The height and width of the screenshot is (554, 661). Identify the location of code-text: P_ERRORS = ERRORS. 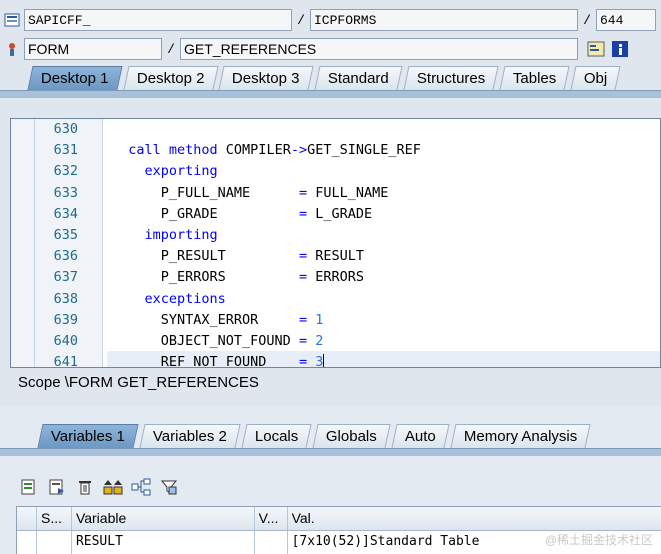
(238, 277).